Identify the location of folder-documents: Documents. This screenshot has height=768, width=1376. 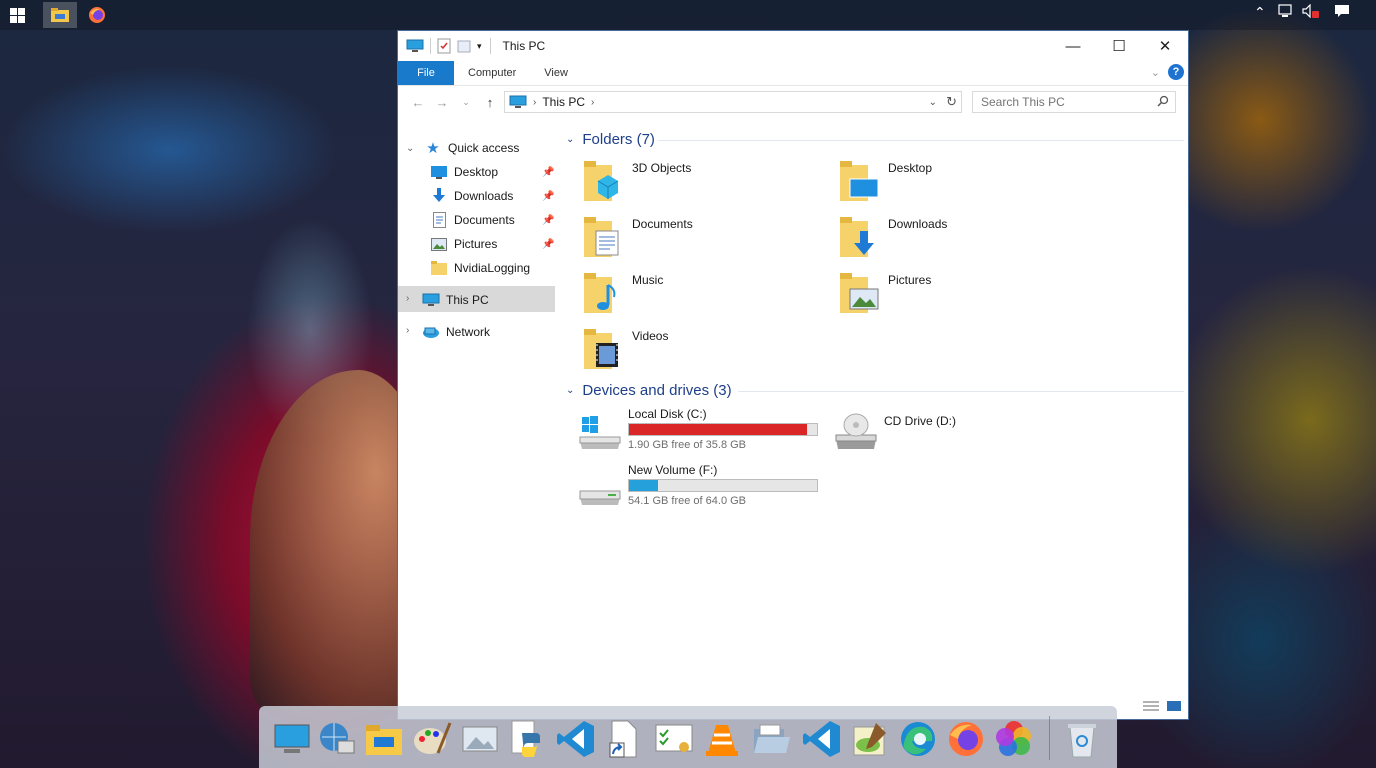
(704, 240).